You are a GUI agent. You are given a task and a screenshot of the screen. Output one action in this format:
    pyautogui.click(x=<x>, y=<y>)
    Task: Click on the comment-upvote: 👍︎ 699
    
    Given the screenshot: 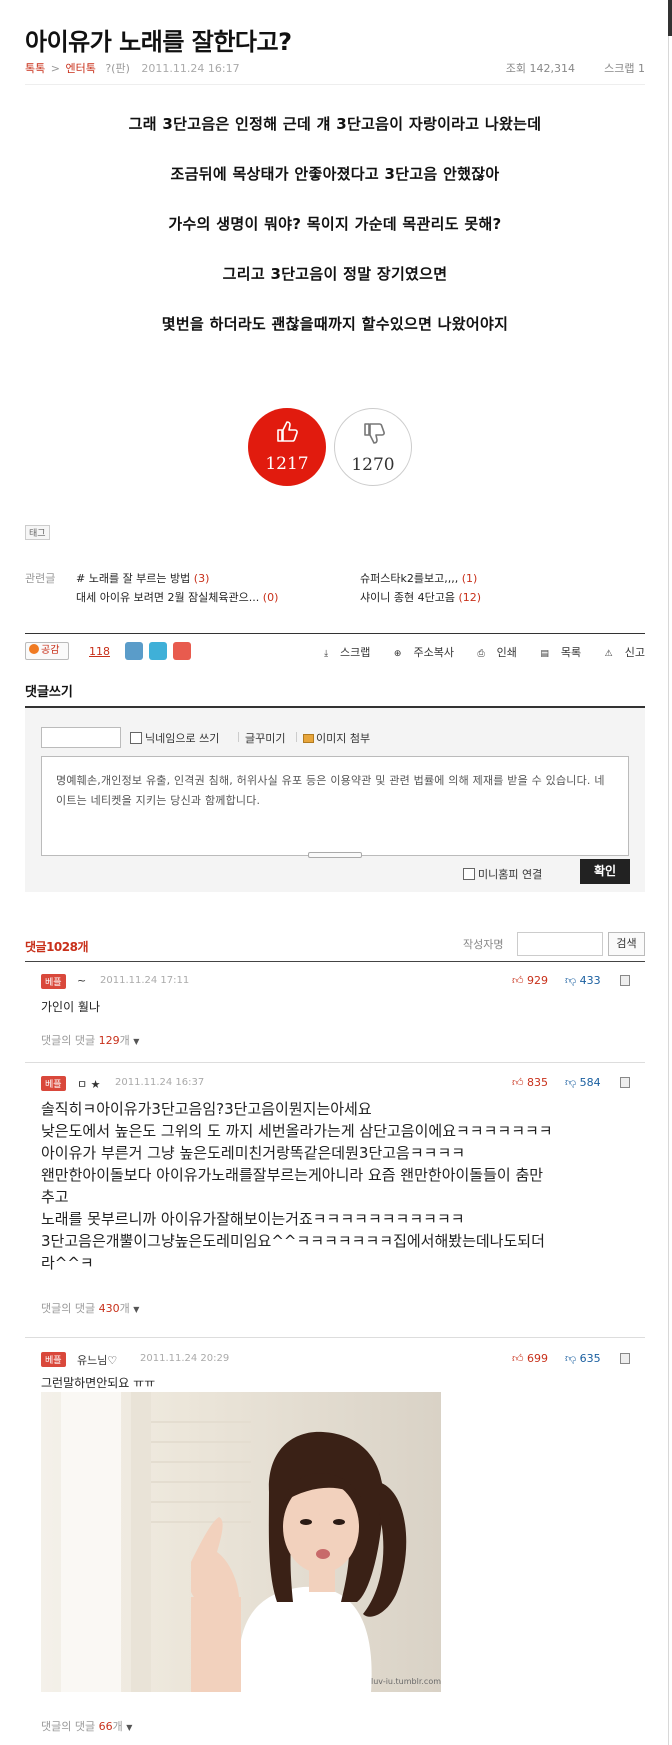 What is the action you would take?
    pyautogui.click(x=530, y=1358)
    